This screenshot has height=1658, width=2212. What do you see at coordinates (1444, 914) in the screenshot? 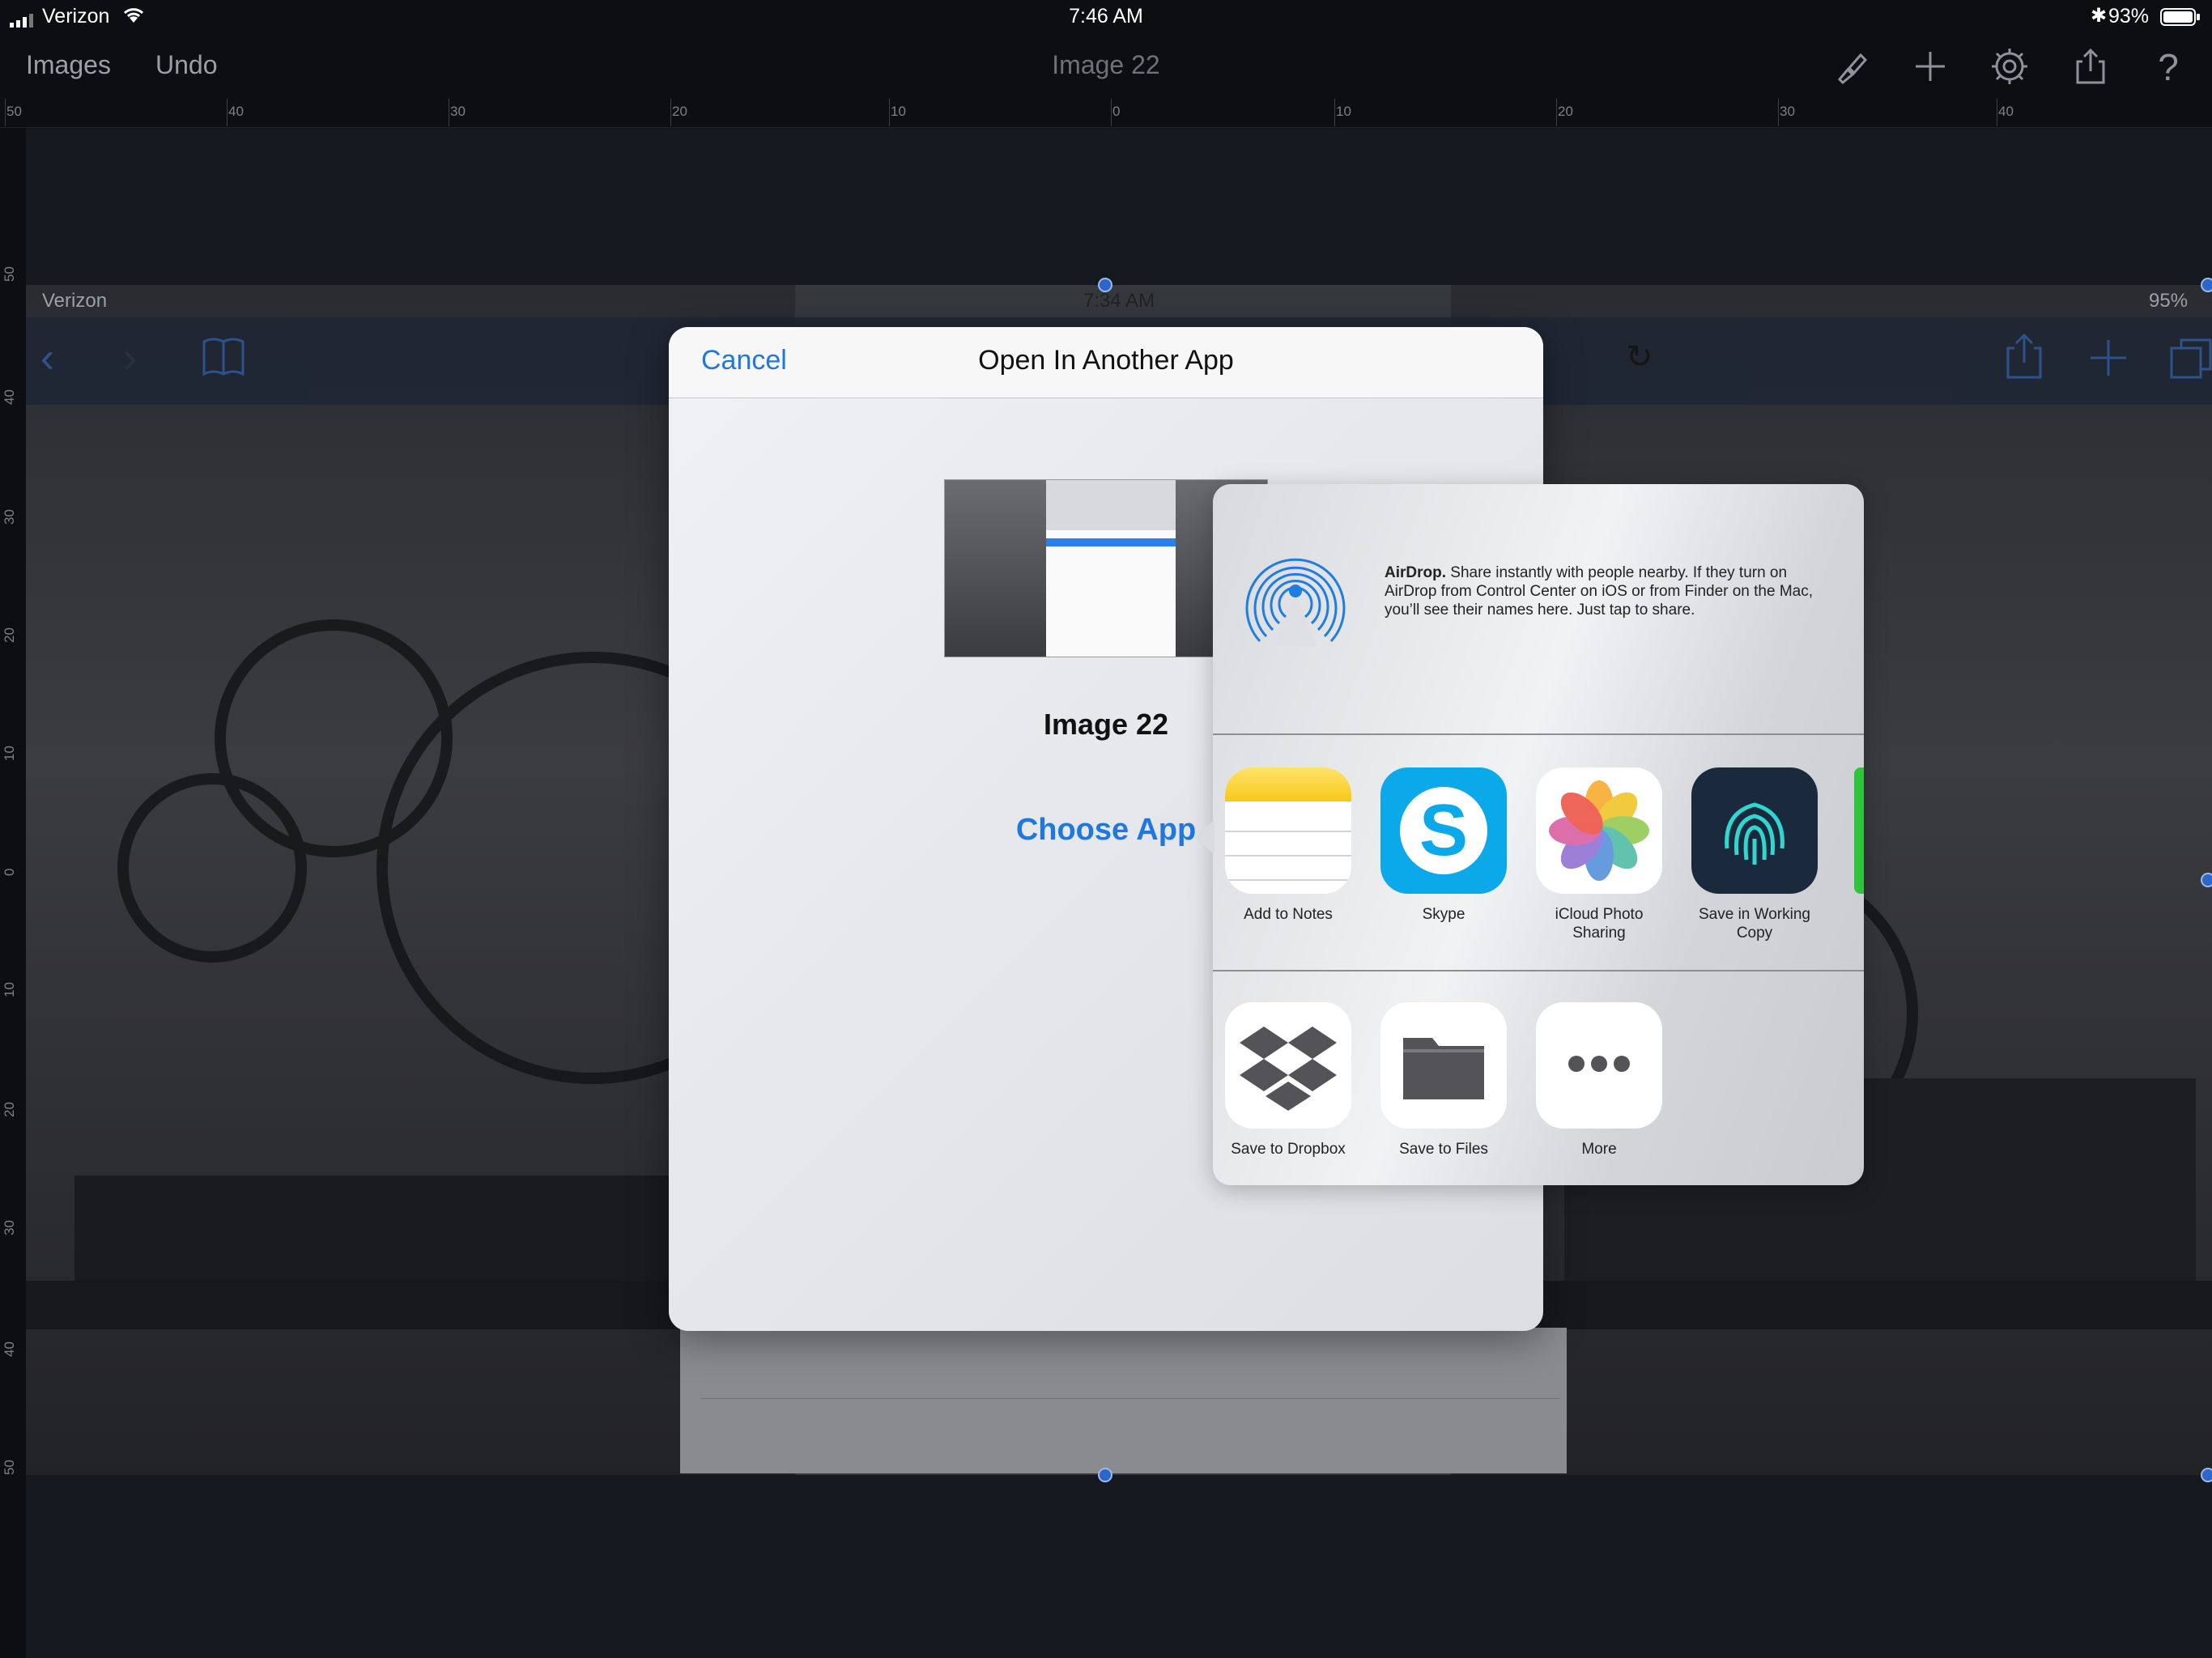
I see `app-label: Skype` at bounding box center [1444, 914].